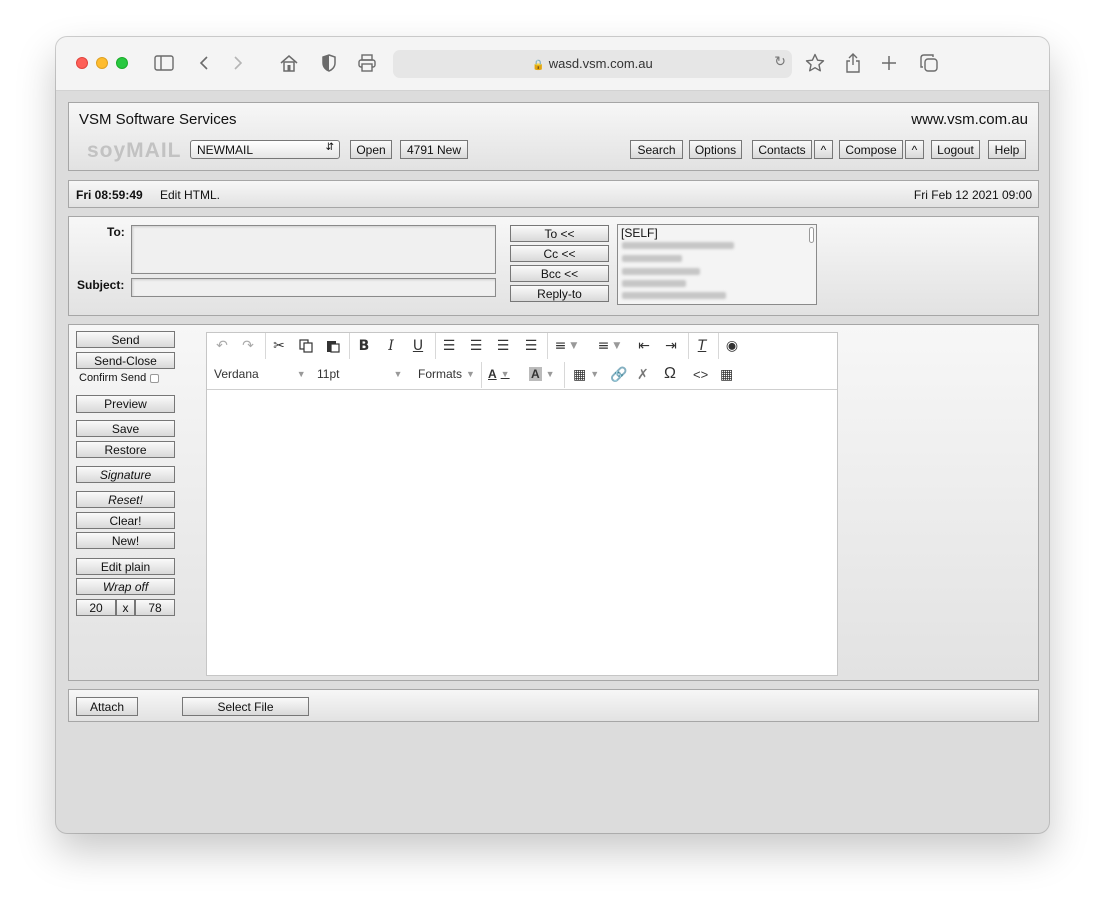 Image resolution: width=1105 pixels, height=907 pixels. Describe the element at coordinates (329, 147) in the screenshot. I see `chevron-updown-icon: ⇵` at that location.